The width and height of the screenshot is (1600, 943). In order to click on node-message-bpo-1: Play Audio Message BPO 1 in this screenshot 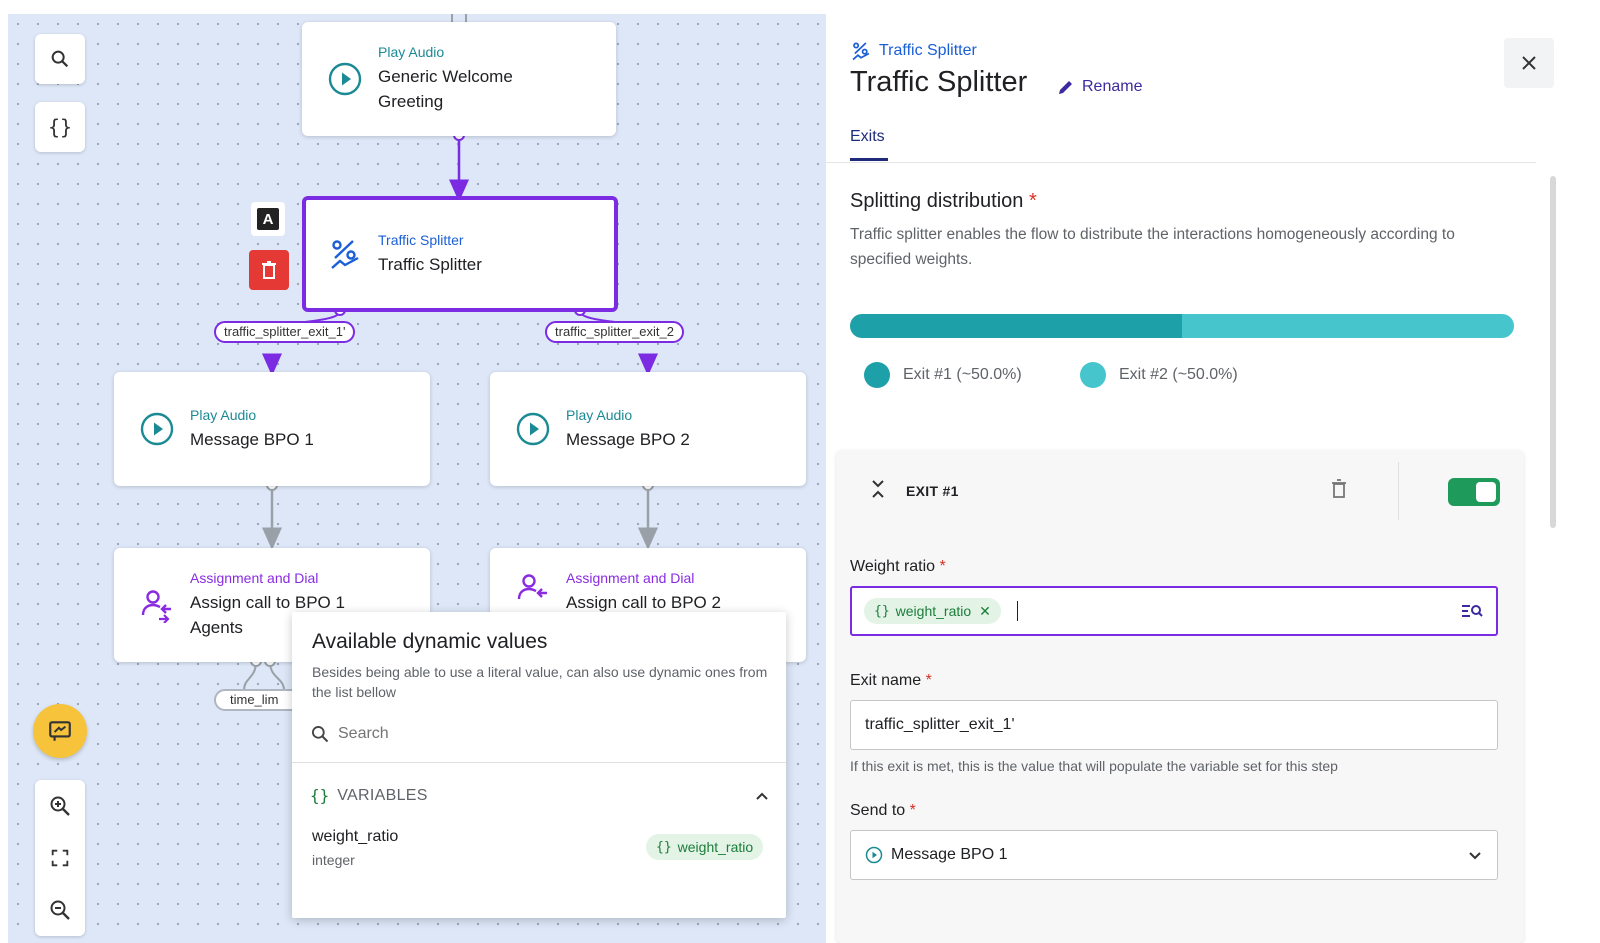, I will do `click(272, 429)`.